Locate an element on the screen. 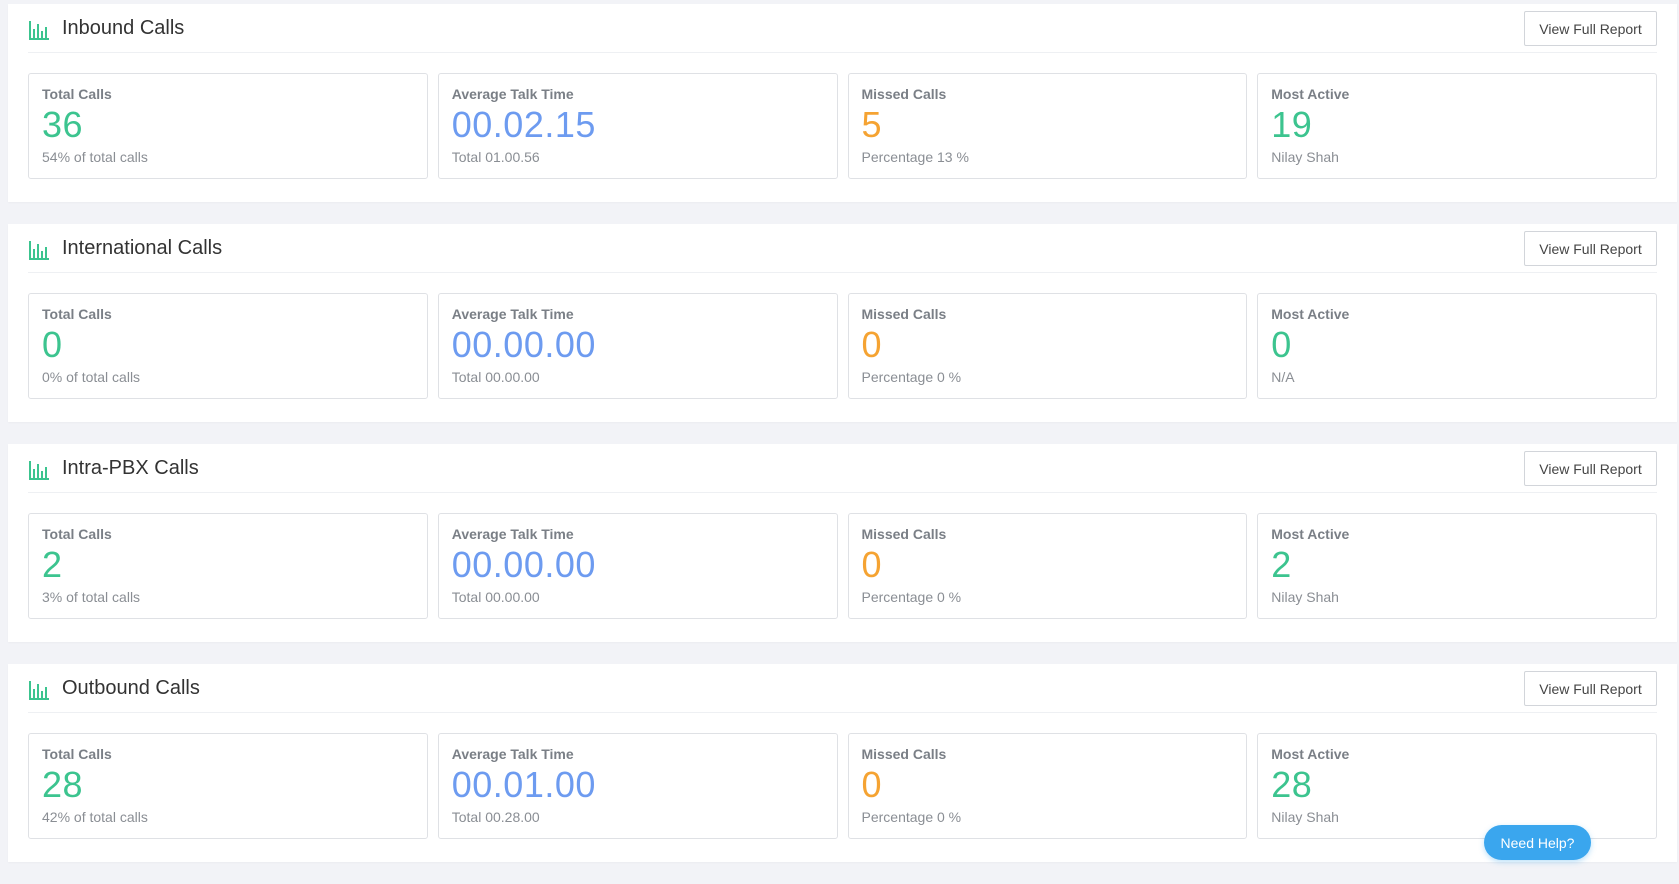 This screenshot has width=1679, height=884. stat-value: 36 is located at coordinates (63, 124).